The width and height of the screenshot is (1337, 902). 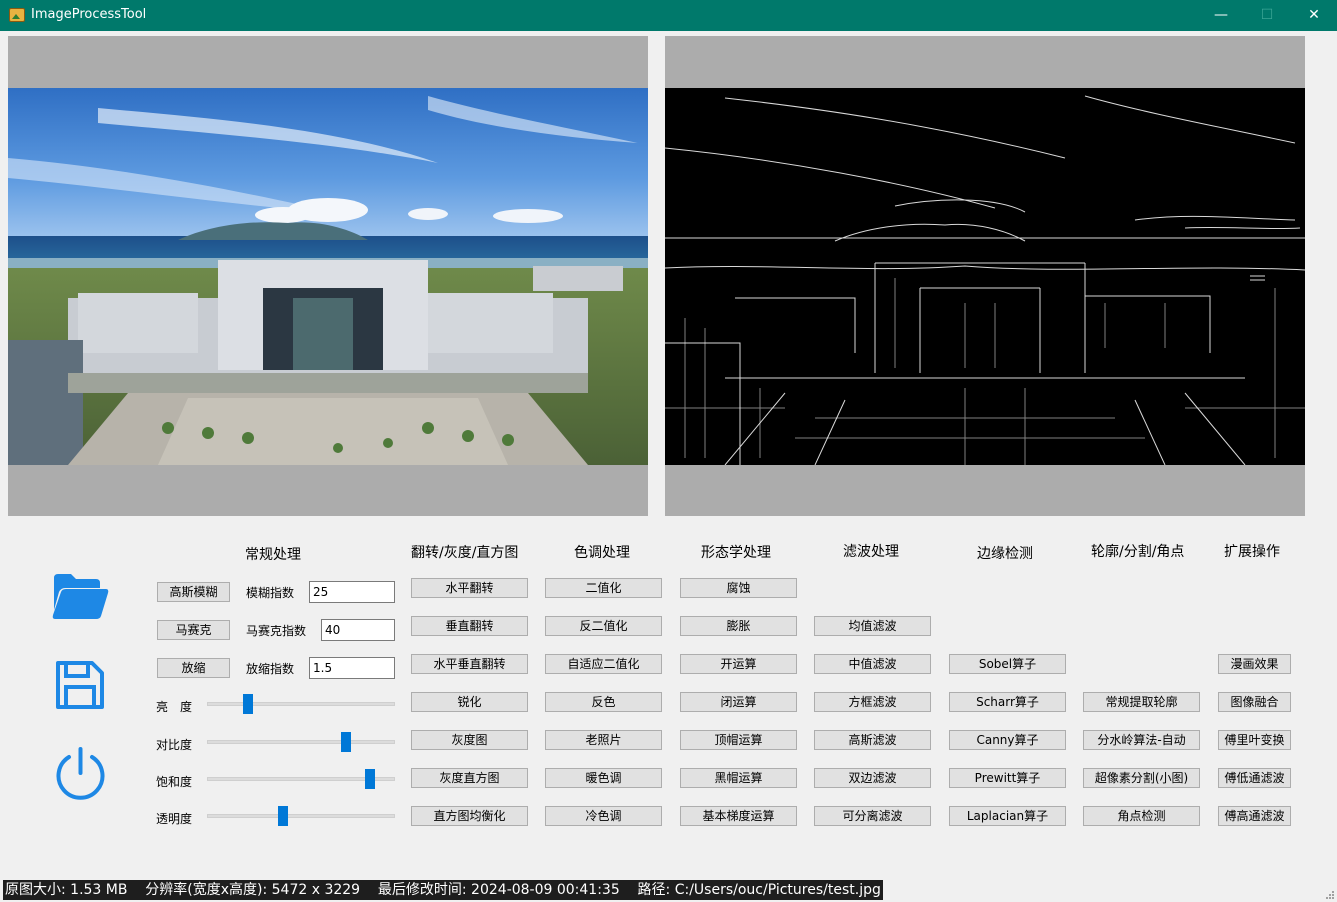 What do you see at coordinates (1267, 15) in the screenshot?
I see `maximize-button: ☐` at bounding box center [1267, 15].